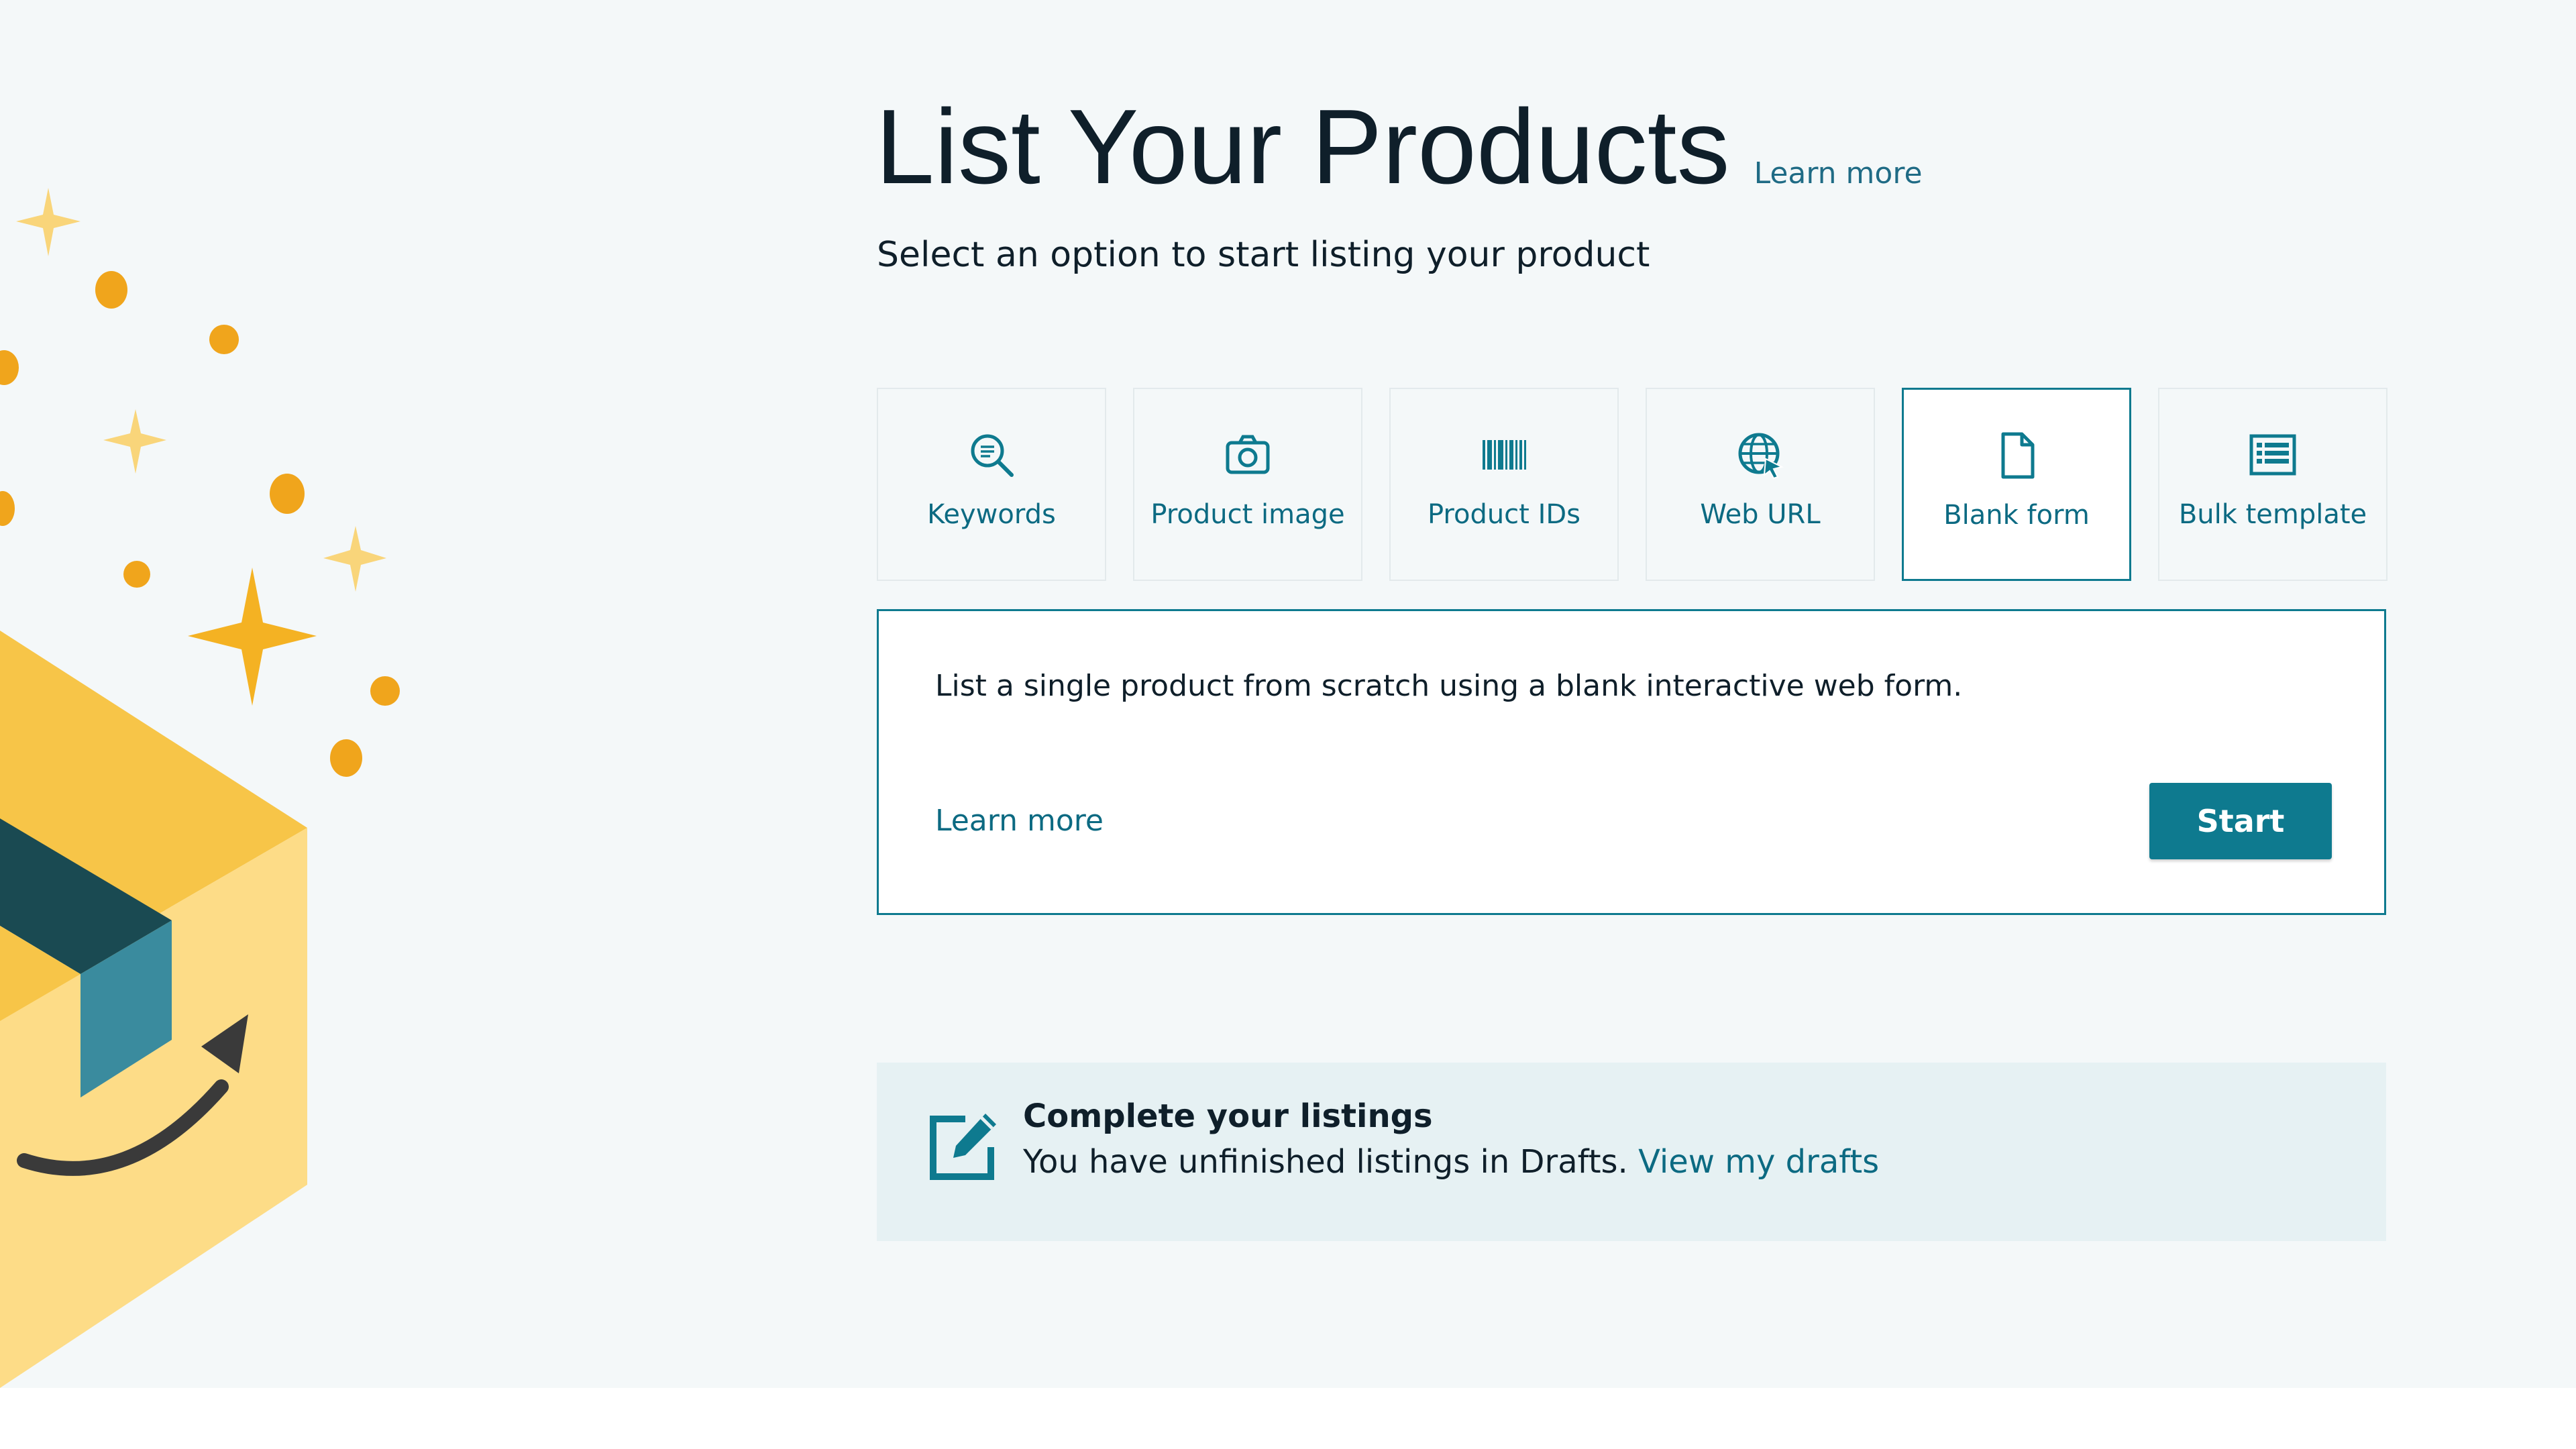 The height and width of the screenshot is (1449, 2576). Describe the element at coordinates (991, 454) in the screenshot. I see `magnifier-search-icon` at that location.